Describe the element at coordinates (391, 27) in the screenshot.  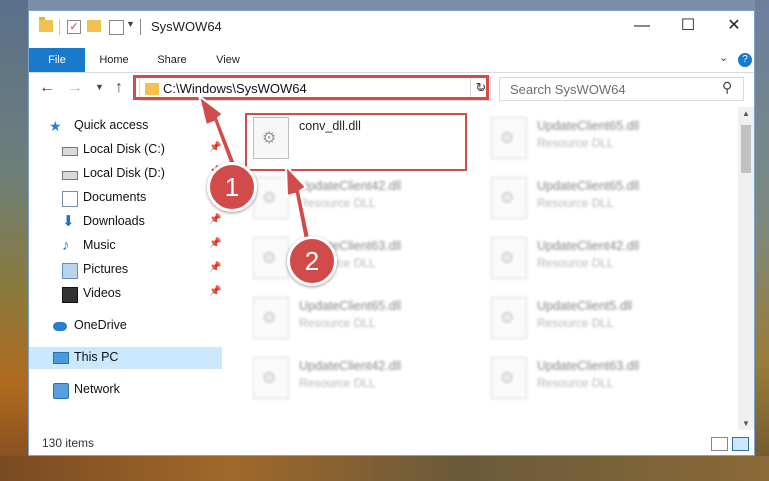
I see `title-bar: ✓ ▼ SysWOW64 — ☐ ✕` at that location.